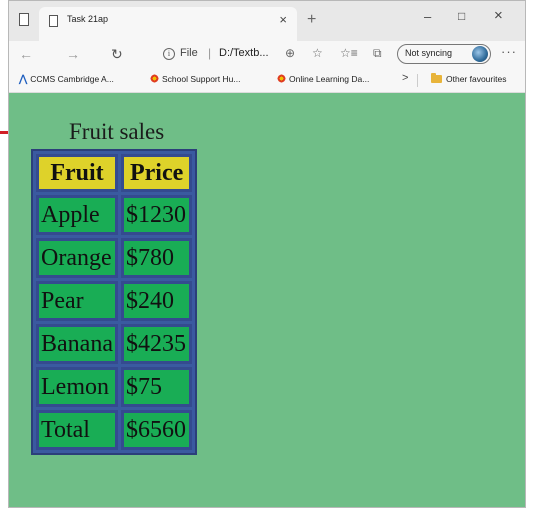  I want to click on fruit-cell: Orange, so click(77, 258).